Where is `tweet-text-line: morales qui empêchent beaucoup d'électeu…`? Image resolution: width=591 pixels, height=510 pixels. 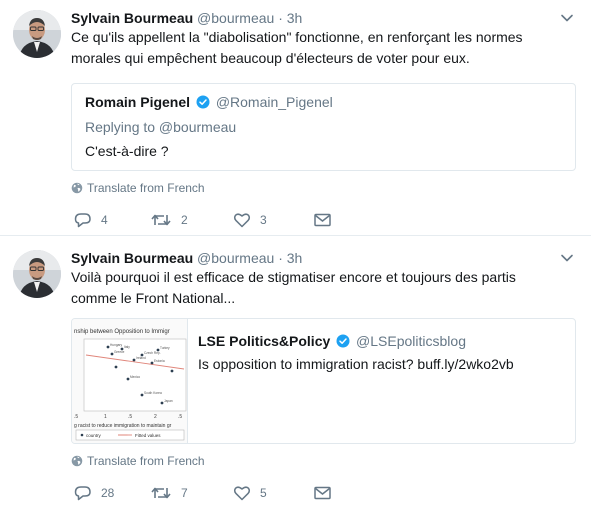
tweet-text-line: morales qui empêchent beaucoup d'électeu… is located at coordinates (270, 58).